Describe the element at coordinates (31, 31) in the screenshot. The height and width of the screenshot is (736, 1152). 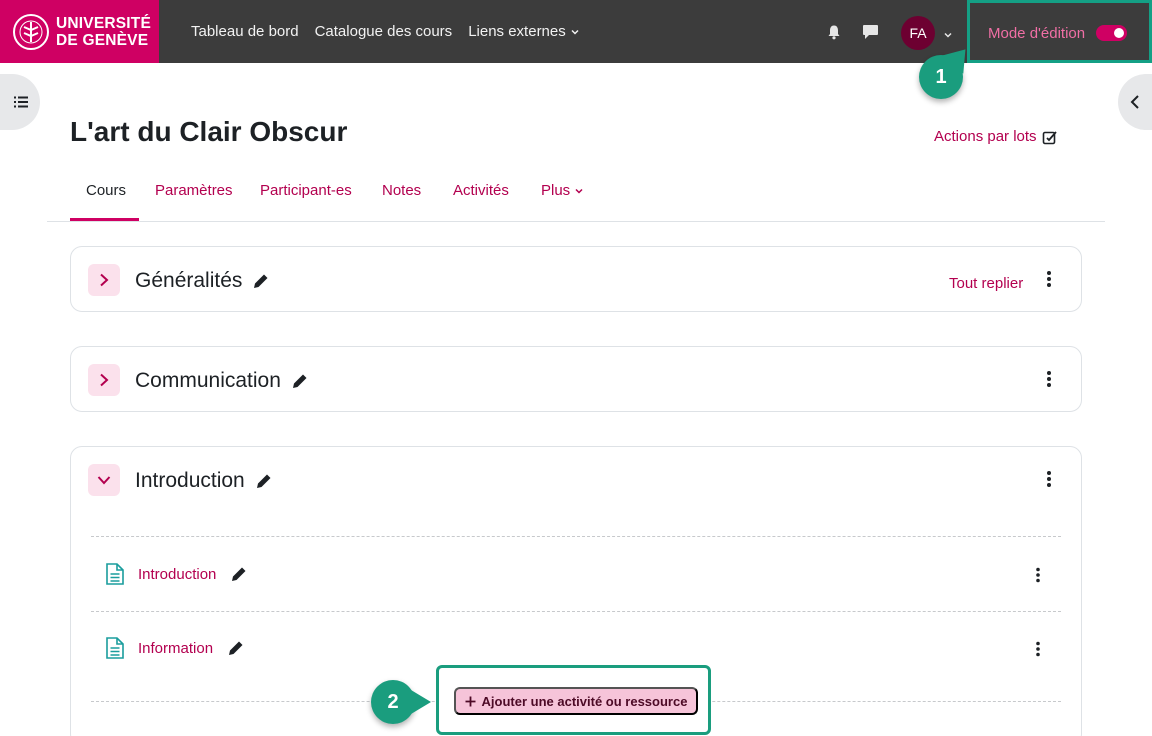
I see `university-seal-icon` at that location.